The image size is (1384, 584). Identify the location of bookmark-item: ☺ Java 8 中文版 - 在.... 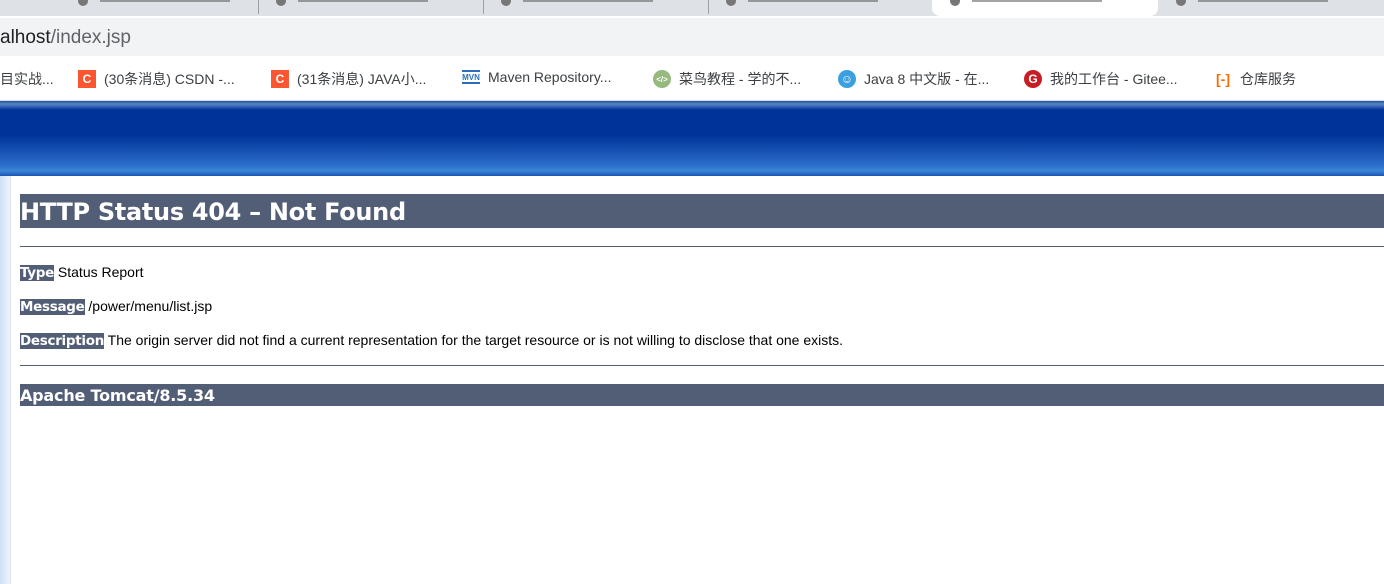
(913, 79).